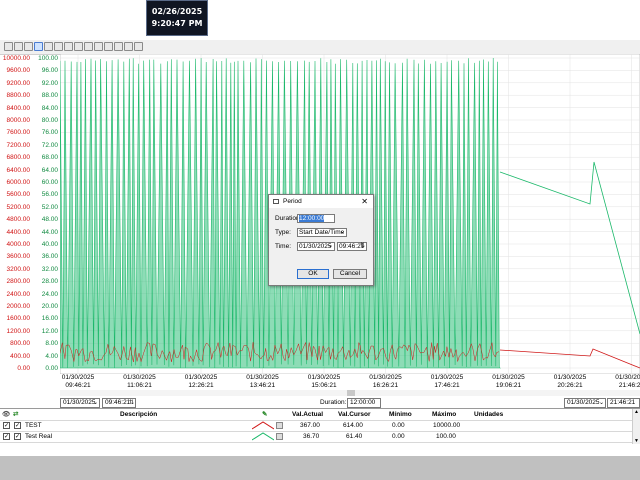  Describe the element at coordinates (78, 46) in the screenshot. I see `zoom-out-icon` at that location.